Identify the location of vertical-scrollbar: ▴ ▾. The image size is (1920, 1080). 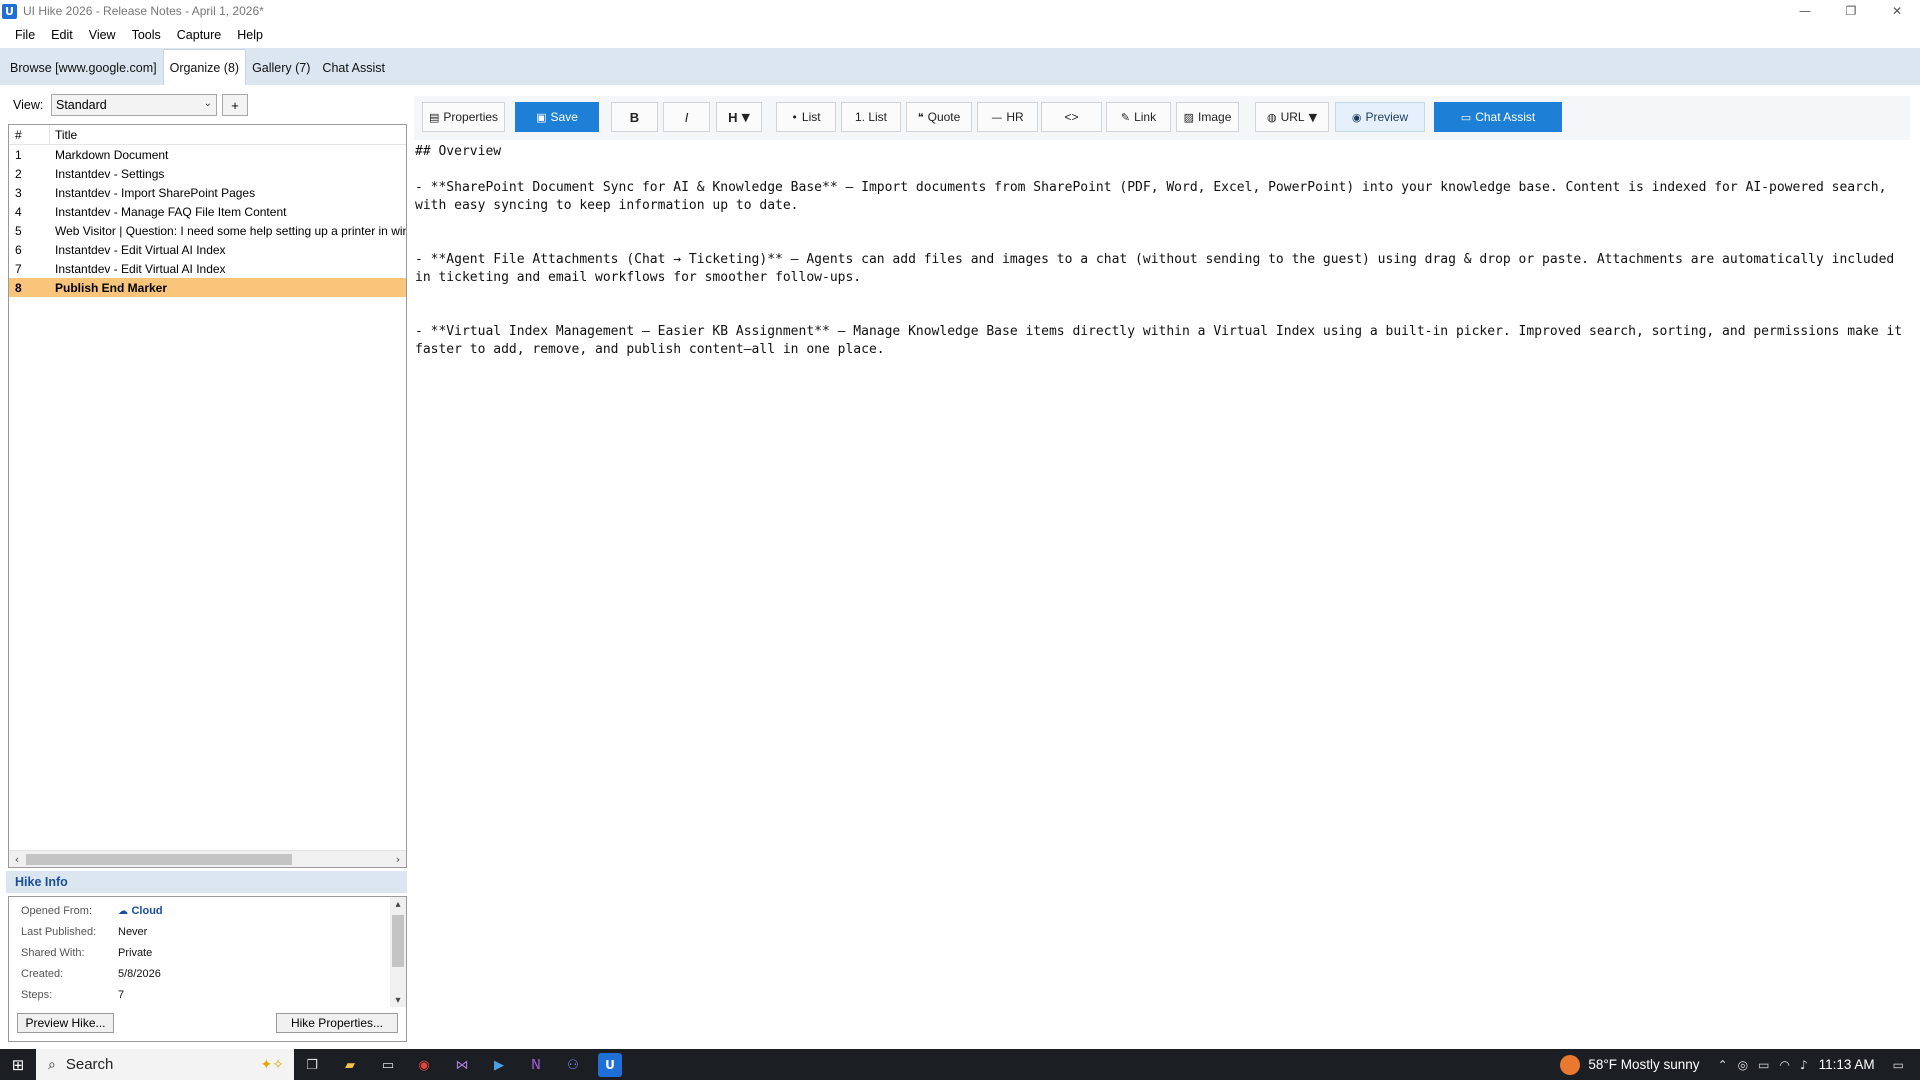
(398, 952).